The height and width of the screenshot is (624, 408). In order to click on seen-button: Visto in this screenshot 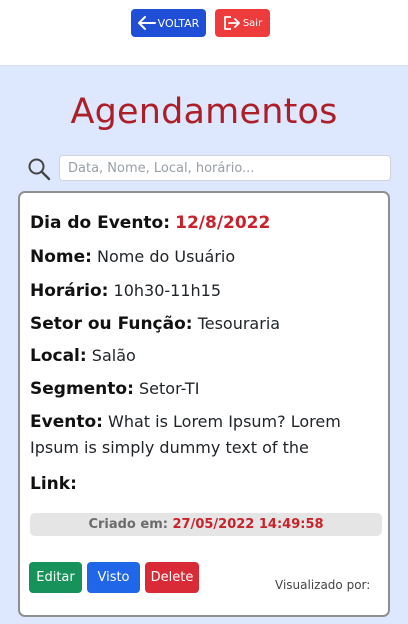, I will do `click(113, 577)`.